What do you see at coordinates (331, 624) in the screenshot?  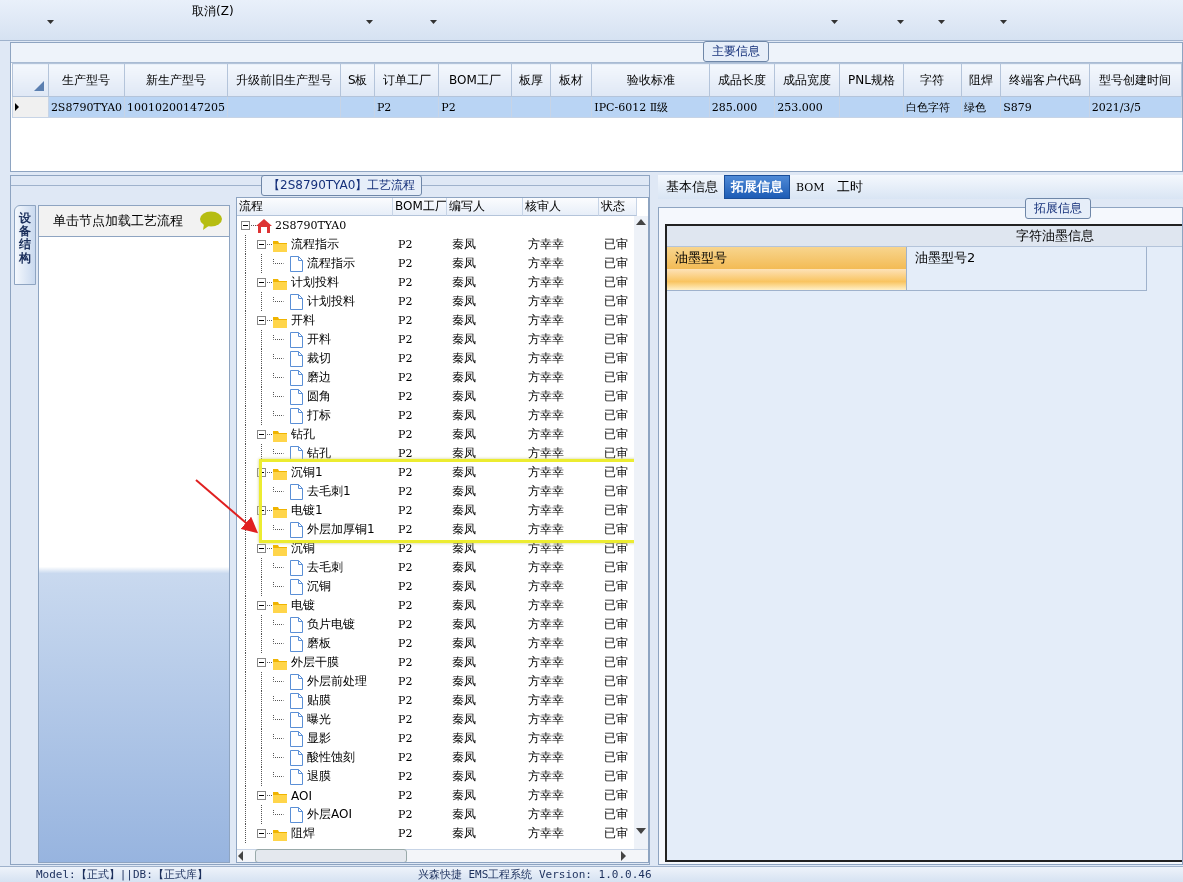 I see `tree-node: 负片电镀` at bounding box center [331, 624].